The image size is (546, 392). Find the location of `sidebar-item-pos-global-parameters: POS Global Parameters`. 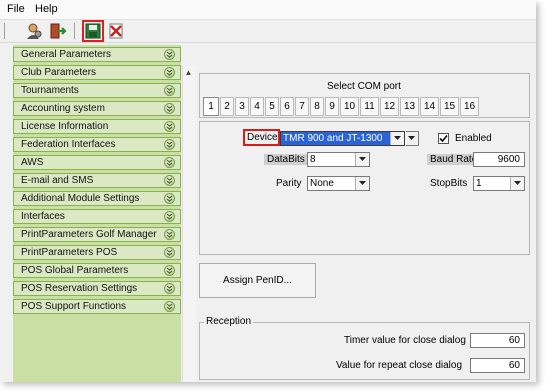

sidebar-item-pos-global-parameters: POS Global Parameters is located at coordinates (97, 270).